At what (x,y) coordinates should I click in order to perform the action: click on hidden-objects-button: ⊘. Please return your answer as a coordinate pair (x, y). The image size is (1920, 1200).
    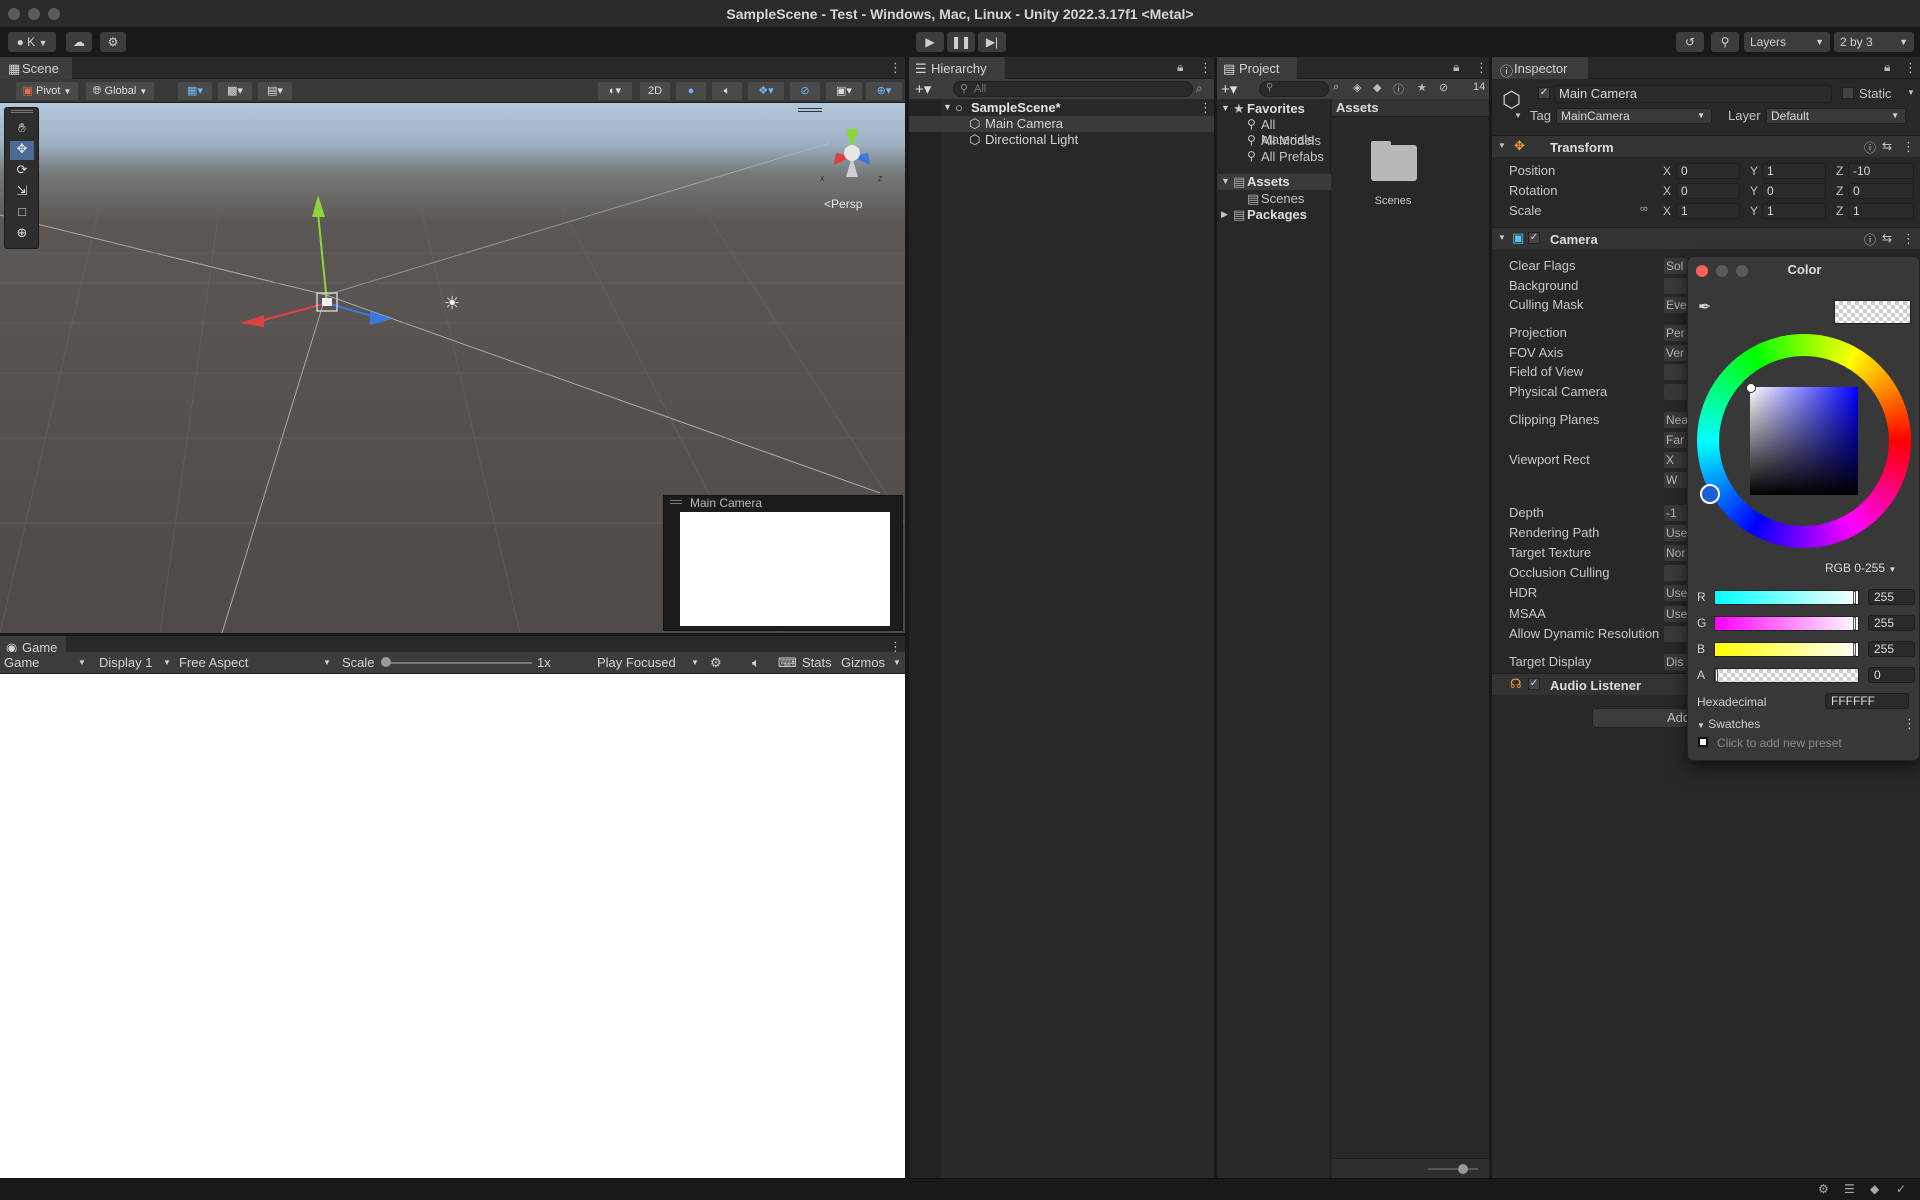
    Looking at the image, I should click on (805, 91).